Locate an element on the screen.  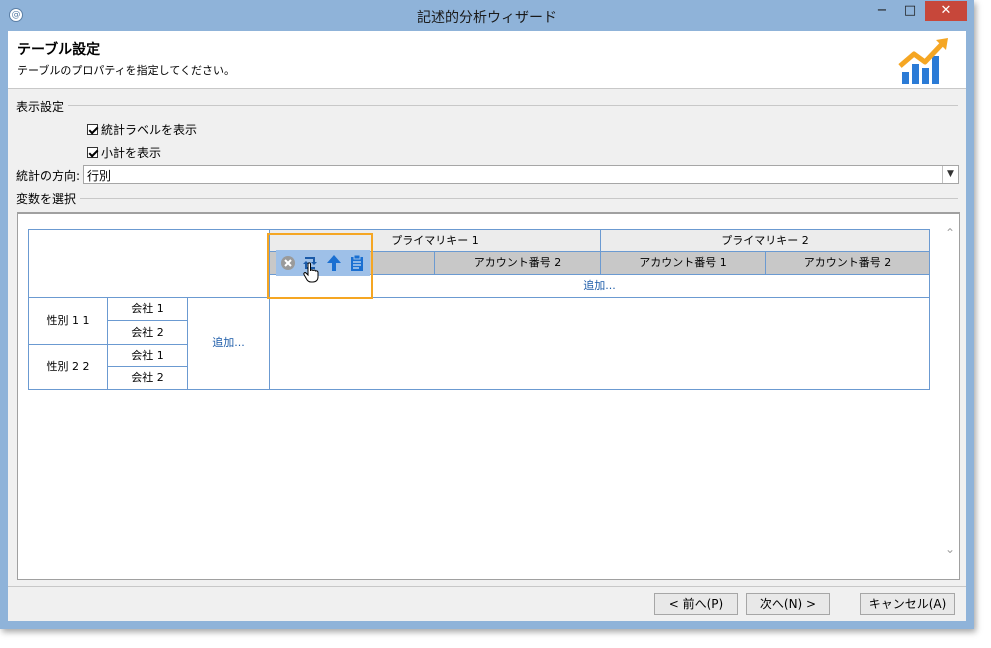
show-subtotals-label: 小計を表示 is located at coordinates (131, 153).